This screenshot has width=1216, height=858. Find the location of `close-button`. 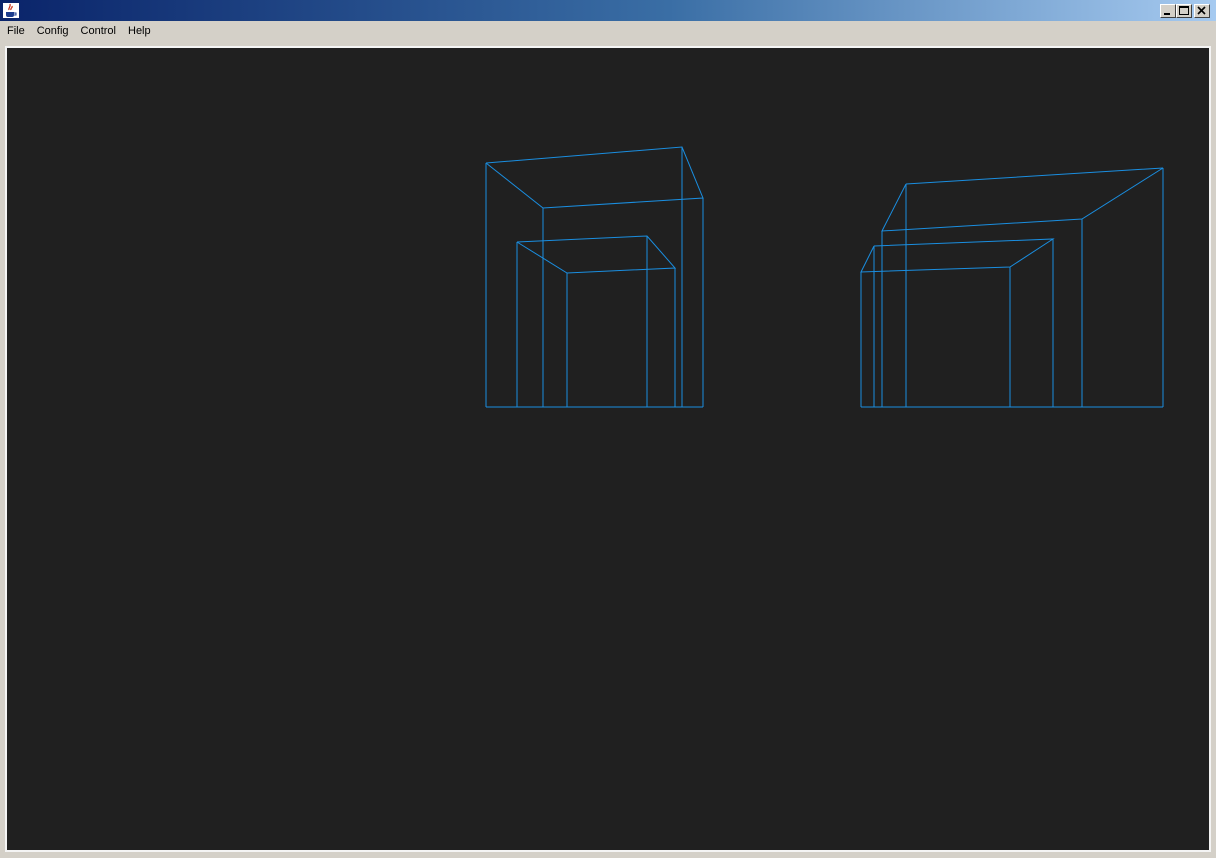

close-button is located at coordinates (1202, 11).